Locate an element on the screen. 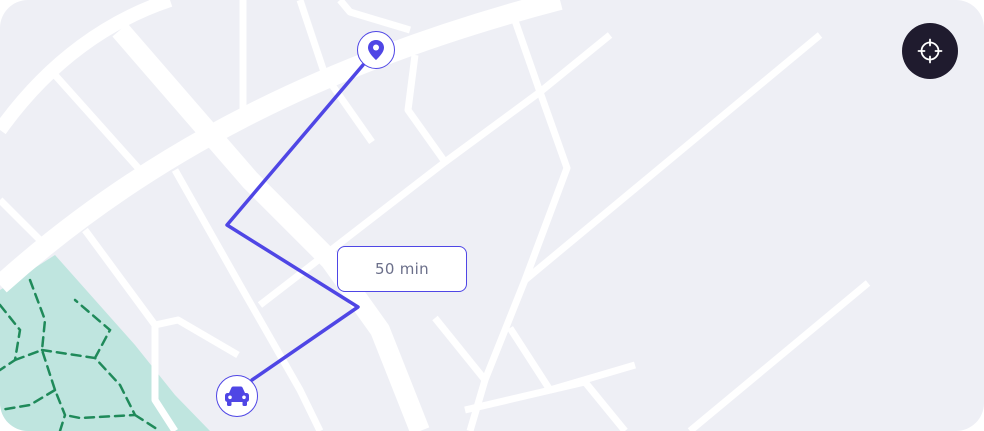 The image size is (984, 431). crosshair-icon is located at coordinates (930, 51).